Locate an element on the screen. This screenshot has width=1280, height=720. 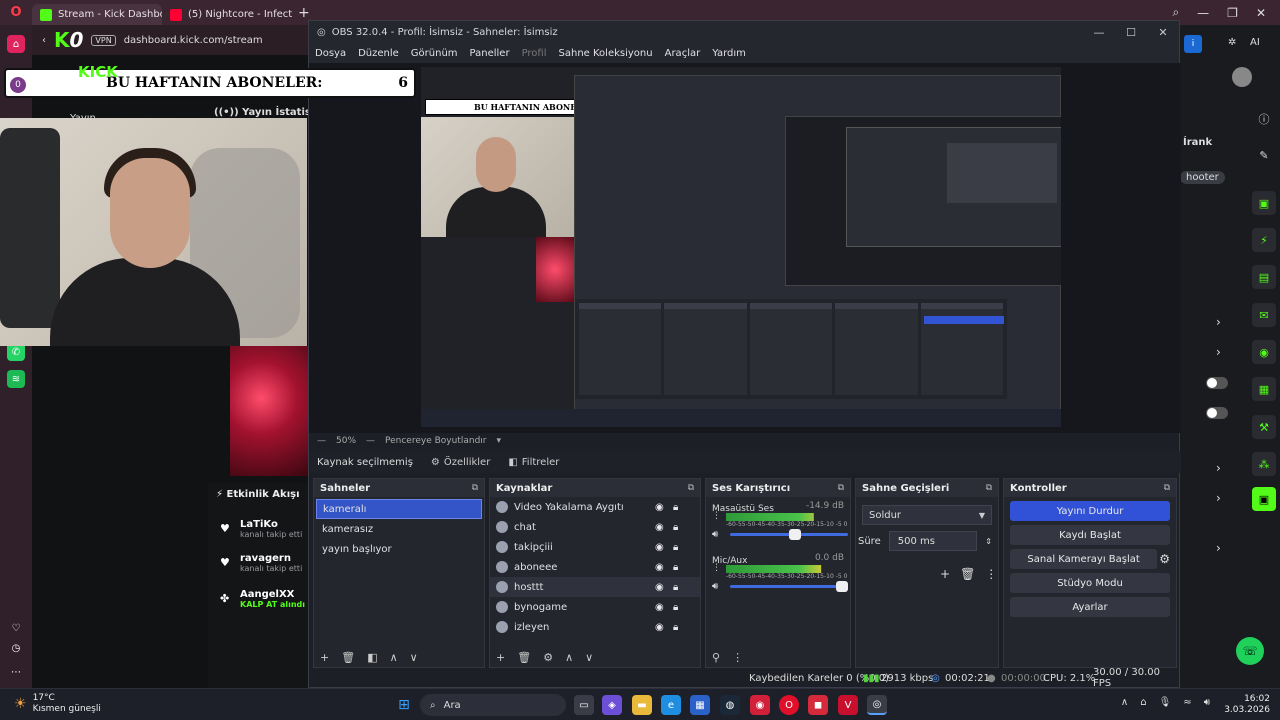
source-item: aboneee ◉ 🔒︎ is located at coordinates (595, 567).